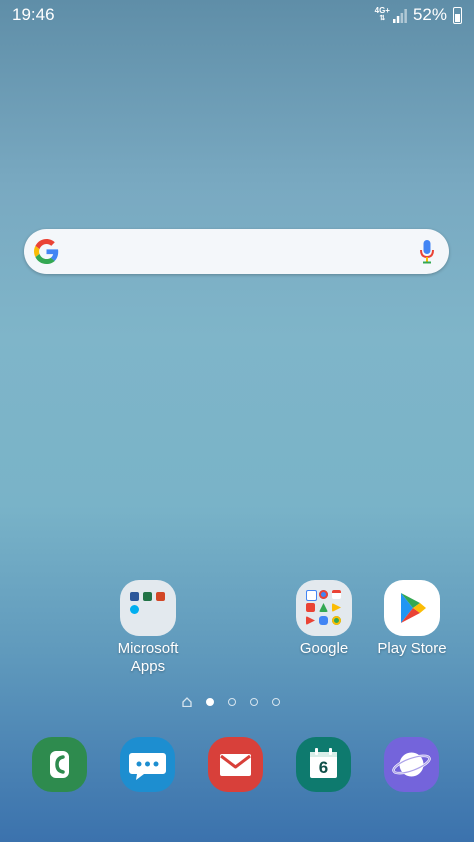 The image size is (474, 842). Describe the element at coordinates (324, 608) in the screenshot. I see `google-folder-icon` at that location.